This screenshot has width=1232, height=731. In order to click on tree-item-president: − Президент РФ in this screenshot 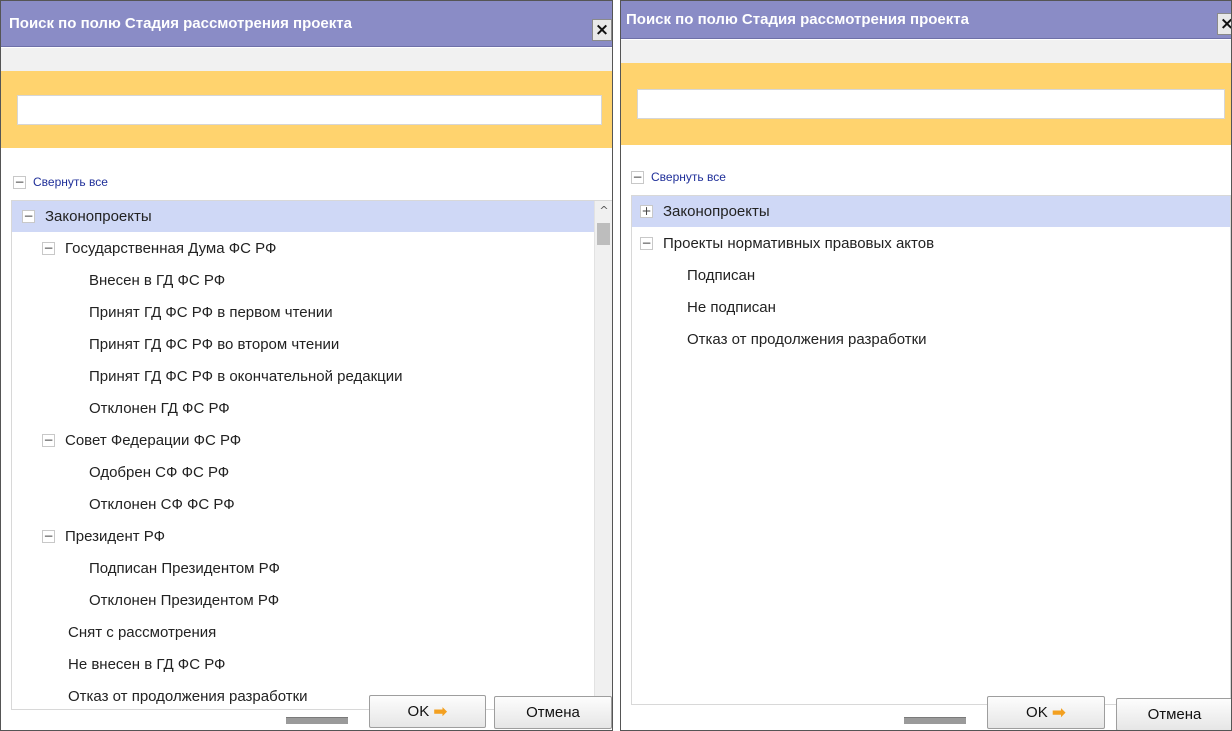, I will do `click(88, 536)`.